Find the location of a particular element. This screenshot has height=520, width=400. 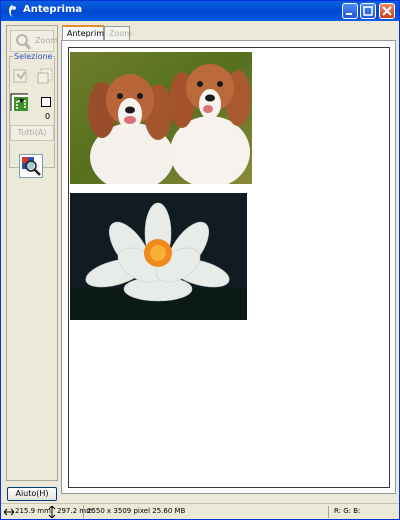

magnifier-color-icon is located at coordinates (31, 166).